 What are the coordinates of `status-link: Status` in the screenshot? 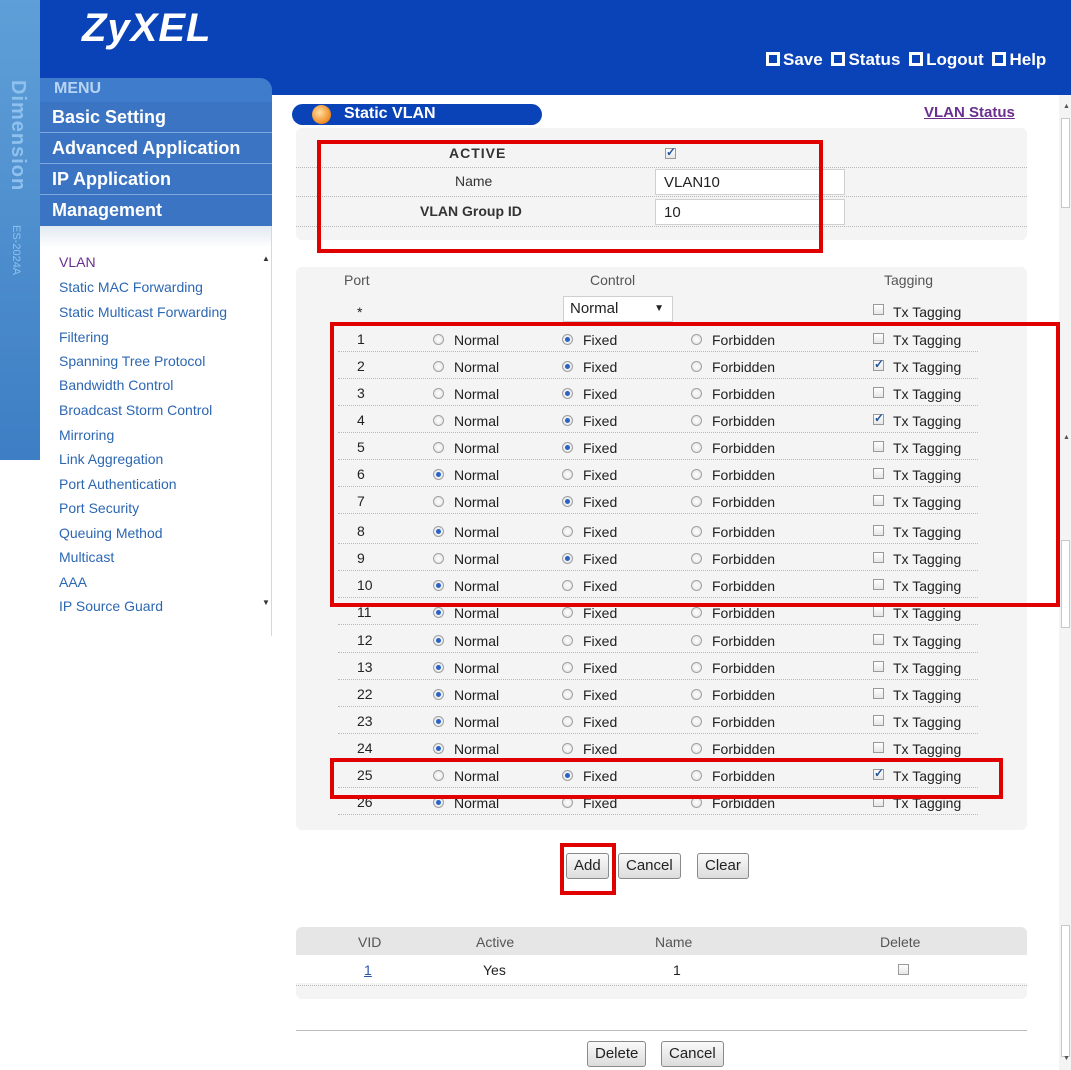 It's located at (865, 59).